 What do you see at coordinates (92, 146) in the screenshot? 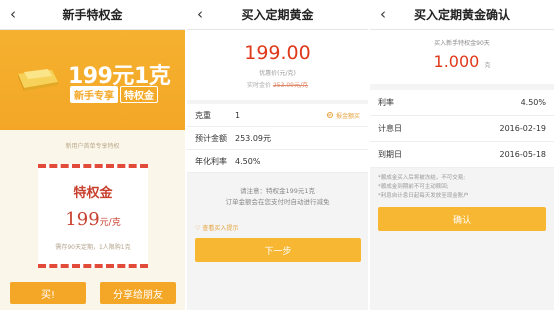
I see `newbie-hint: 新用户首单专享特权` at bounding box center [92, 146].